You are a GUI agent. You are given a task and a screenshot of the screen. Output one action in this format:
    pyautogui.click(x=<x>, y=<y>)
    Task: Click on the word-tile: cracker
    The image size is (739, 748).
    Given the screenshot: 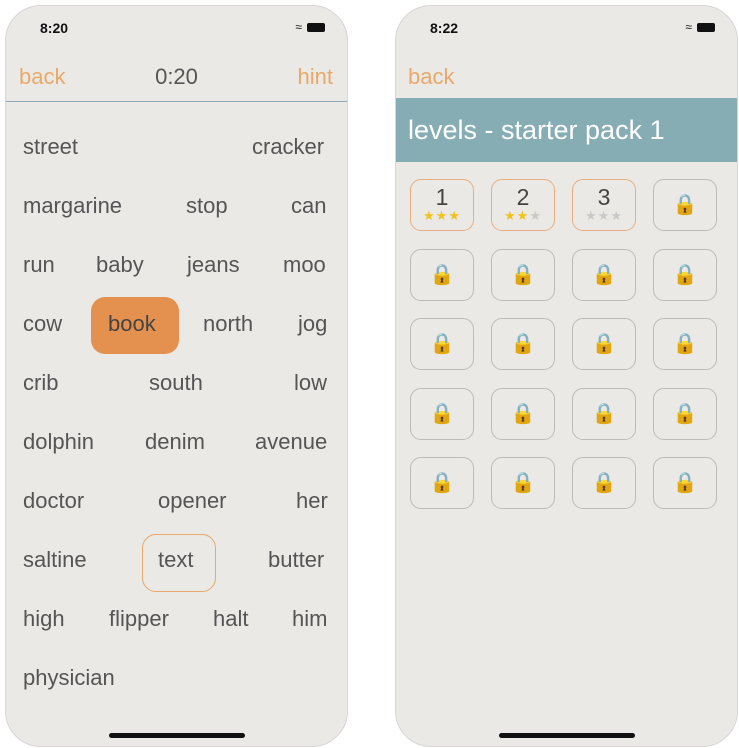 What is the action you would take?
    pyautogui.click(x=288, y=147)
    